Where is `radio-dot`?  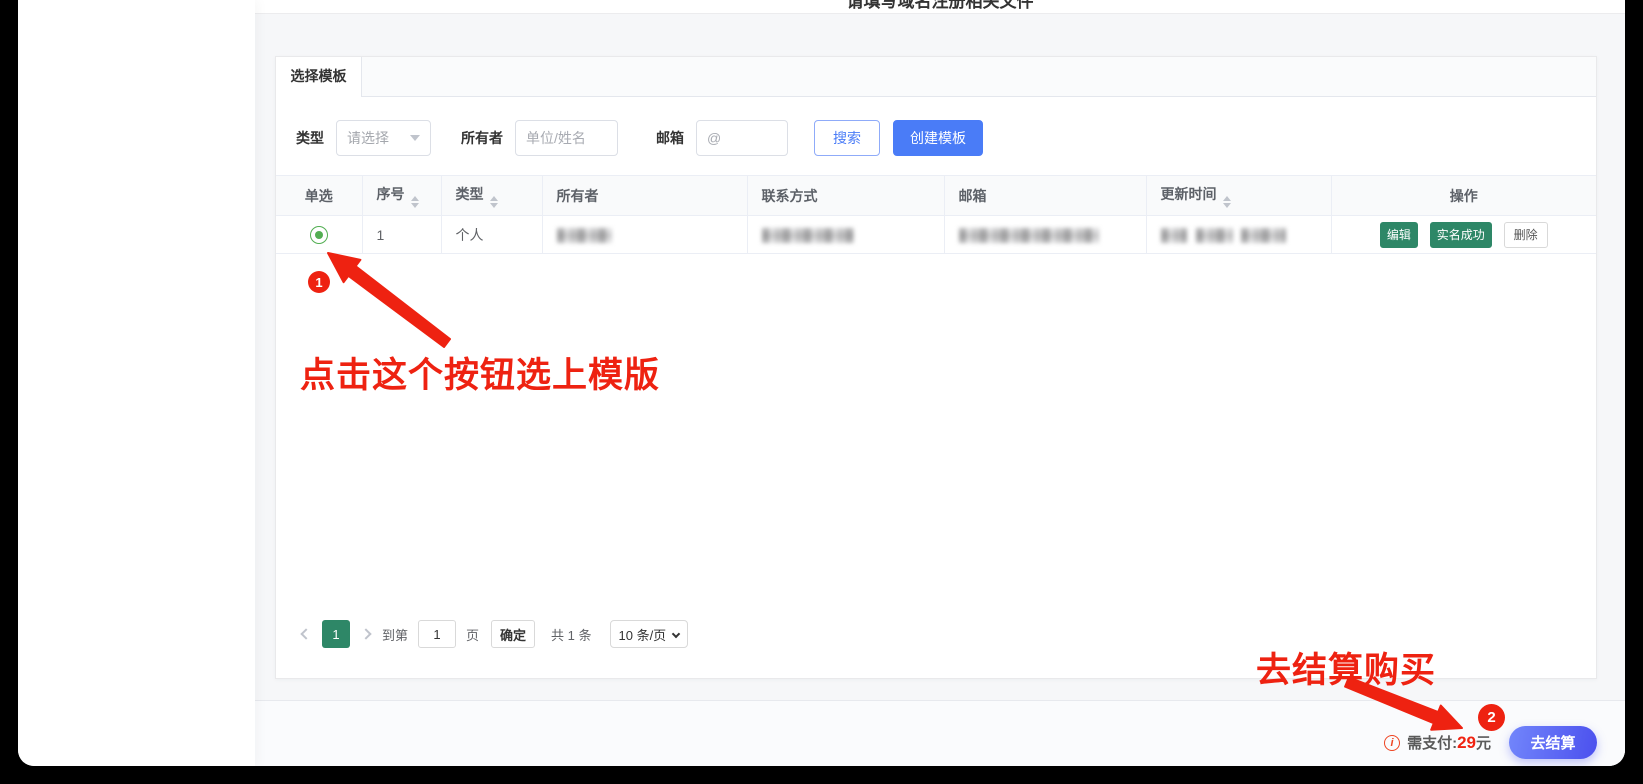
radio-dot is located at coordinates (318, 234).